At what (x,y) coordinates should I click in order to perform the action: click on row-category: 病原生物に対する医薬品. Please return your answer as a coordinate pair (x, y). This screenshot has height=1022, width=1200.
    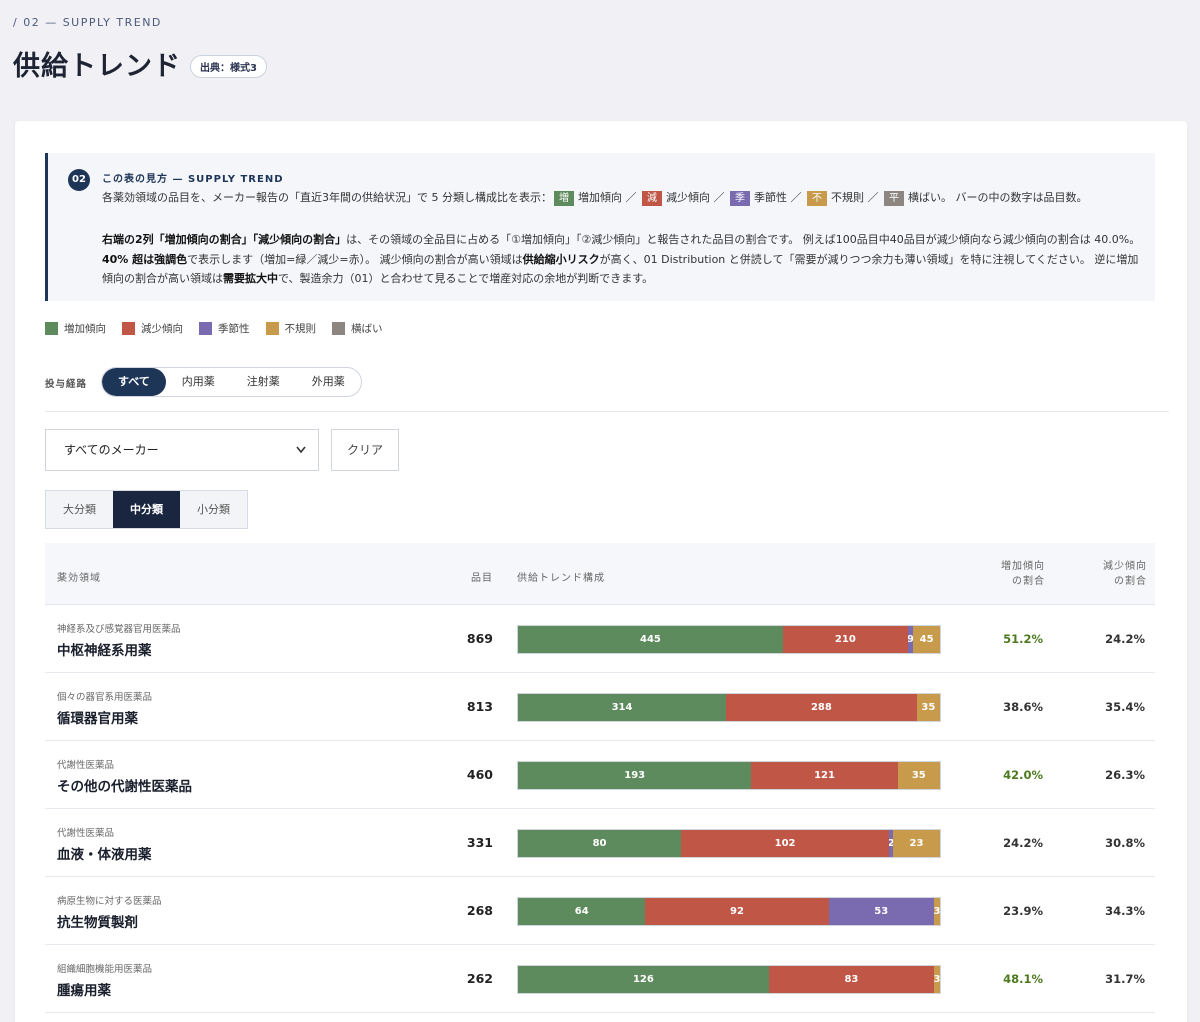
    Looking at the image, I should click on (109, 901).